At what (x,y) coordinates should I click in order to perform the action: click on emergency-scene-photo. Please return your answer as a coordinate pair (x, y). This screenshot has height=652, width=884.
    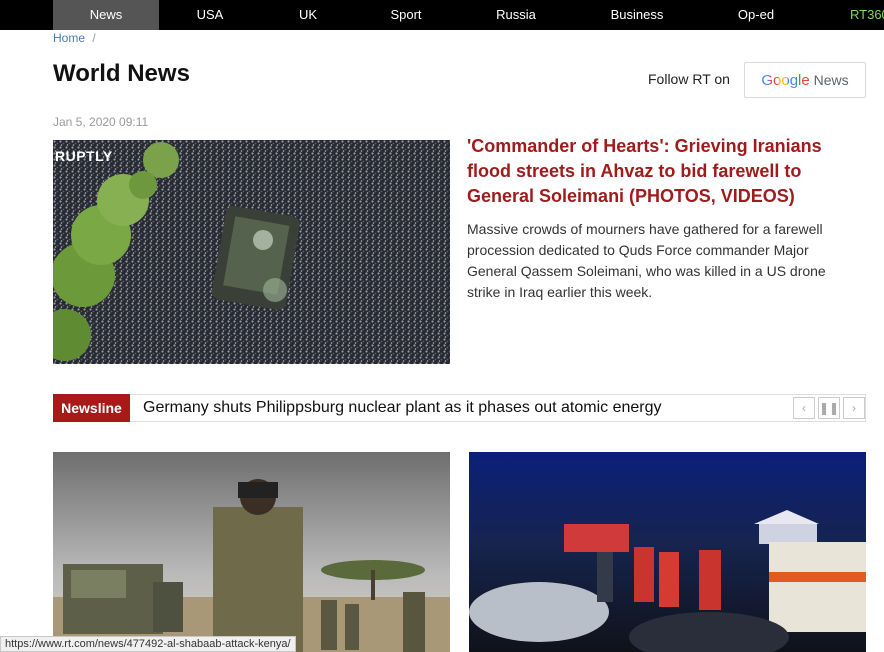
    Looking at the image, I should click on (667, 552).